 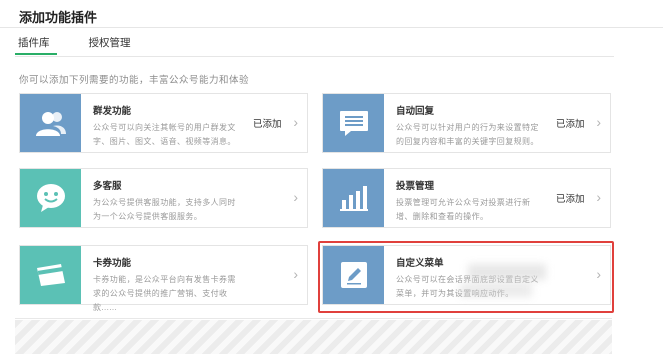 I want to click on tab-authorization: 授权管理, so click(x=110, y=45).